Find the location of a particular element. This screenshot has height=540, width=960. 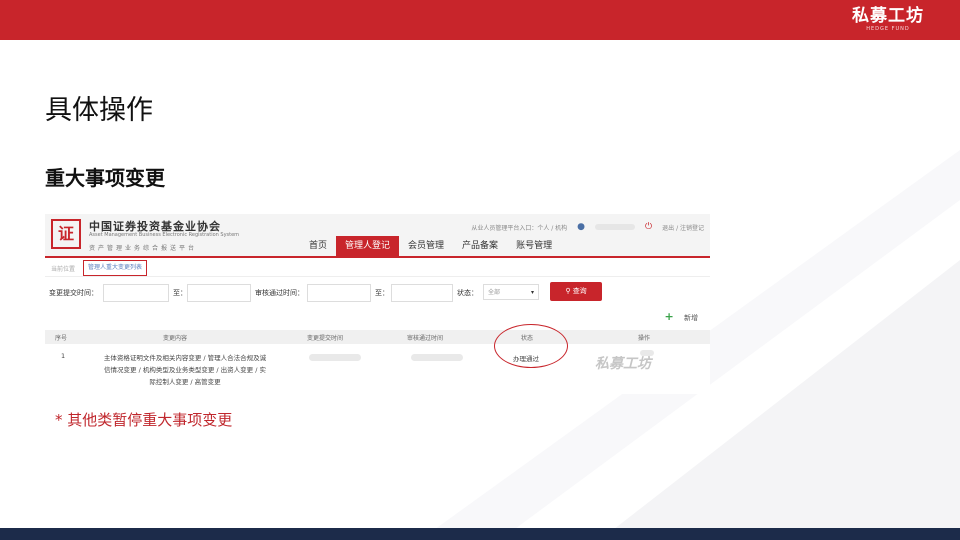

row-index: 1 is located at coordinates (63, 356).